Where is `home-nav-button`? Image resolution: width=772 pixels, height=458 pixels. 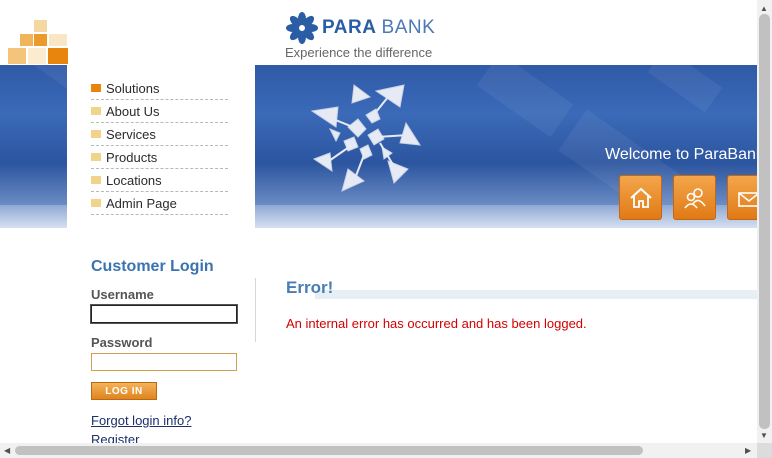
home-nav-button is located at coordinates (640, 197).